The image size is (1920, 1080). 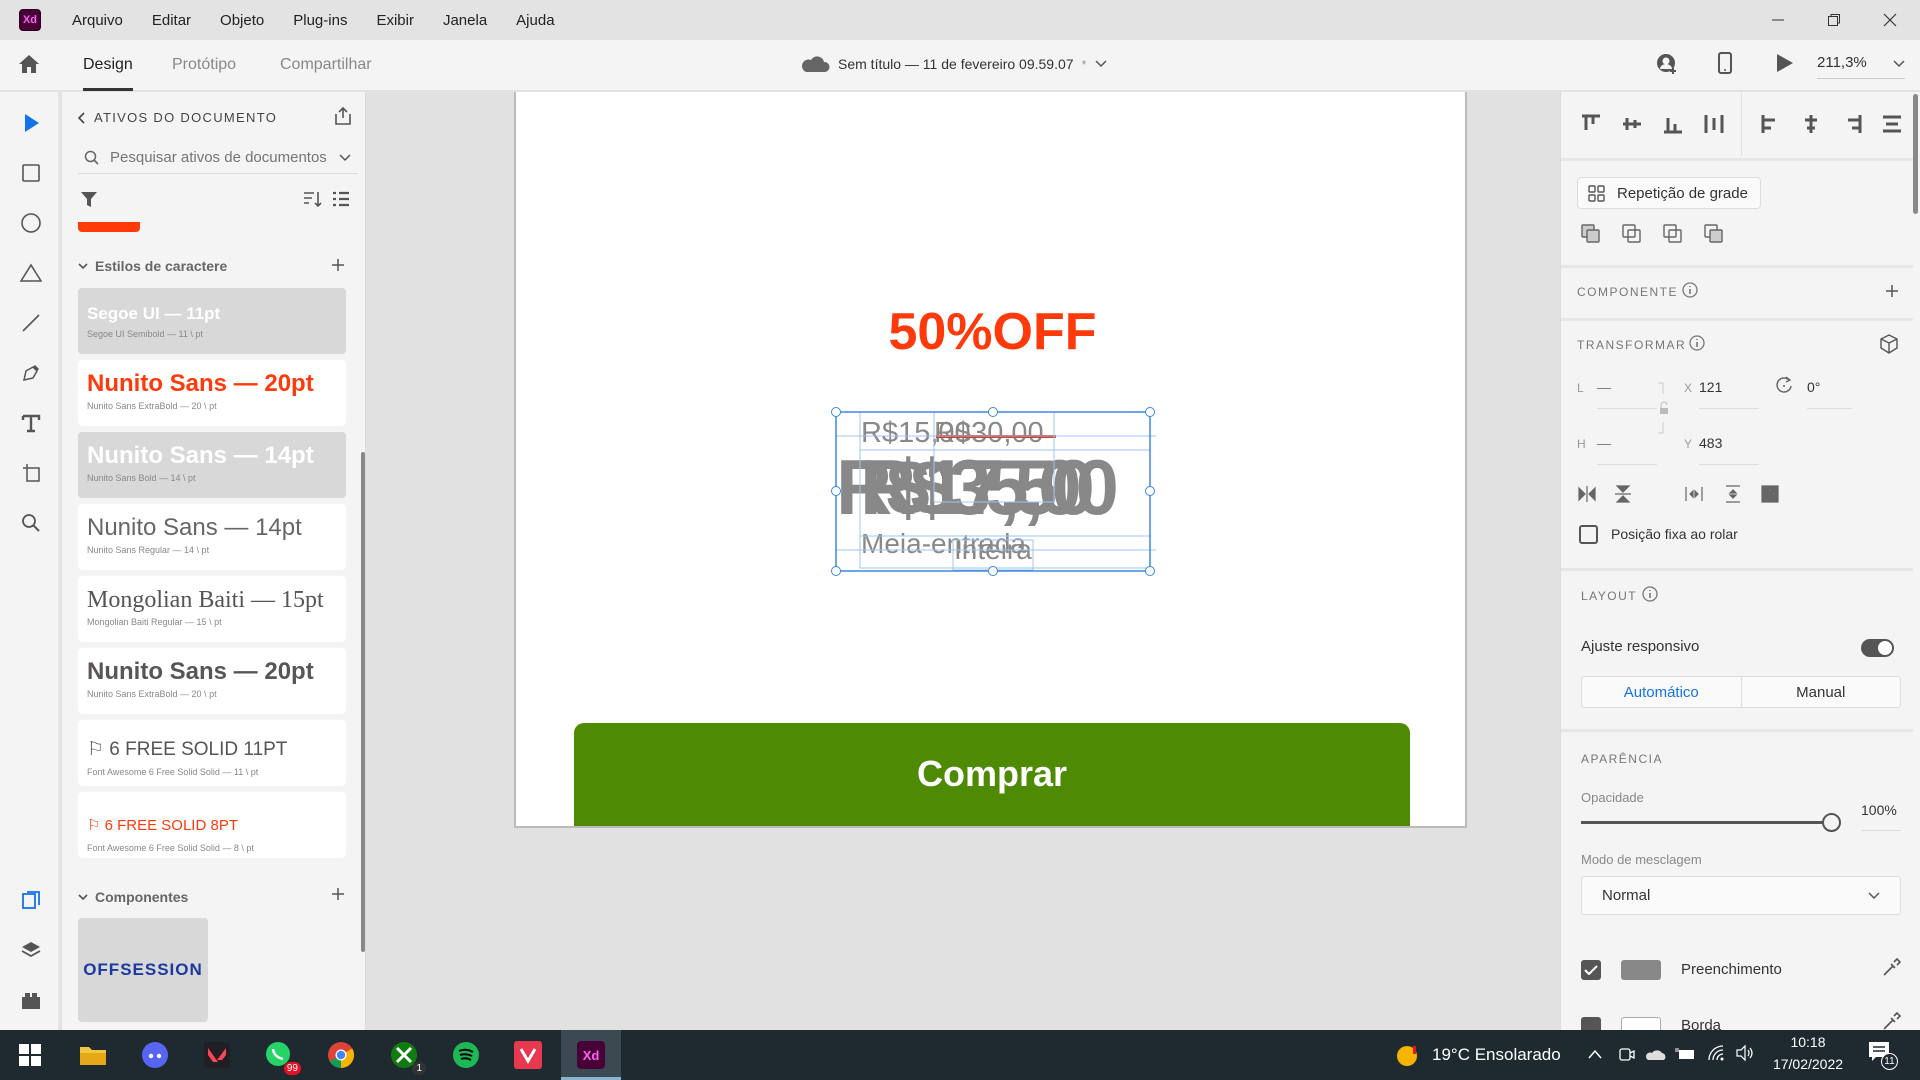 I want to click on flip-vertical-icon, so click(x=1623, y=494).